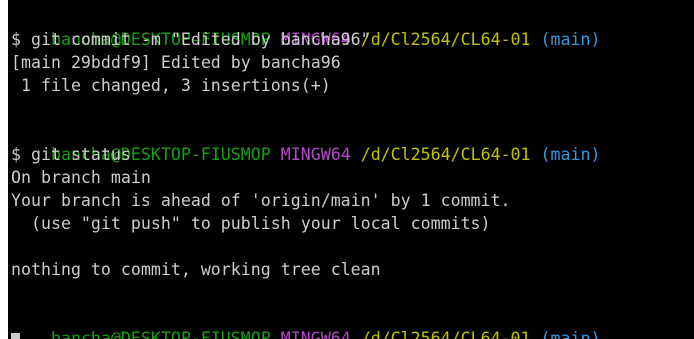 The width and height of the screenshot is (694, 339). What do you see at coordinates (160, 334) in the screenshot?
I see `prompt-user-host: bancha@DESKTOP-FIUSMOP` at bounding box center [160, 334].